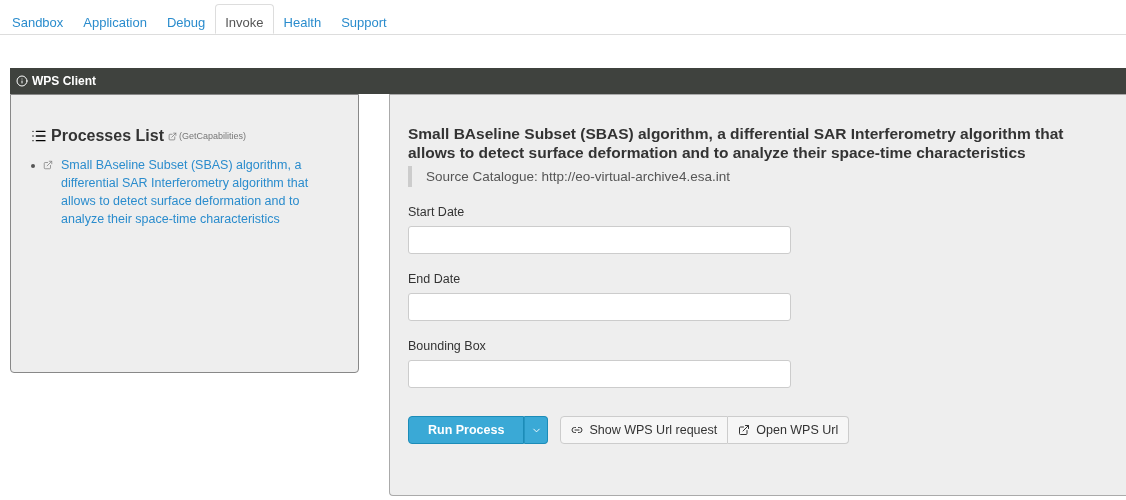  I want to click on run-process-button: Run Process, so click(466, 430).